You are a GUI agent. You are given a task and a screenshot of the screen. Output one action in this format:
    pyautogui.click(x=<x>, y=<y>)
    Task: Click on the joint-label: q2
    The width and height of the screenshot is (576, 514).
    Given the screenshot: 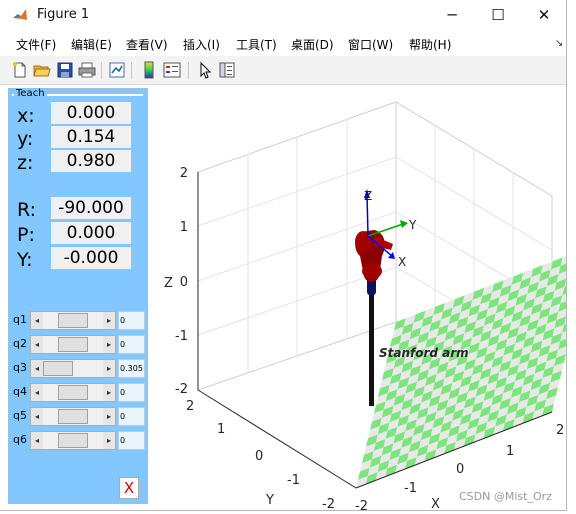 What is the action you would take?
    pyautogui.click(x=20, y=343)
    